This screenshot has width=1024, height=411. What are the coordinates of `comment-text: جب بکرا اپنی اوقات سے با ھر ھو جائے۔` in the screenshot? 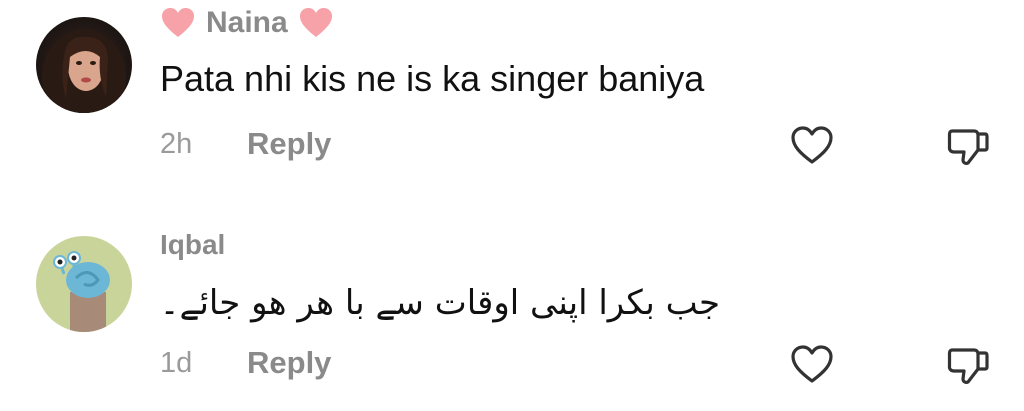 It's located at (439, 303).